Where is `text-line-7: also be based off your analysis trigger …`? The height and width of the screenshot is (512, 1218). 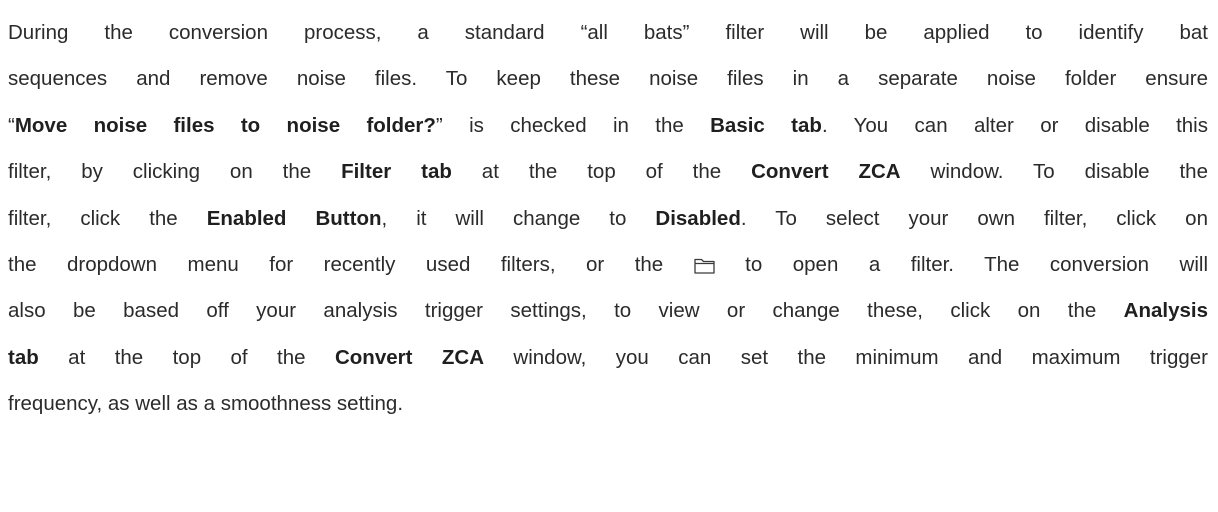 text-line-7: also be based off your analysis trigger … is located at coordinates (608, 311).